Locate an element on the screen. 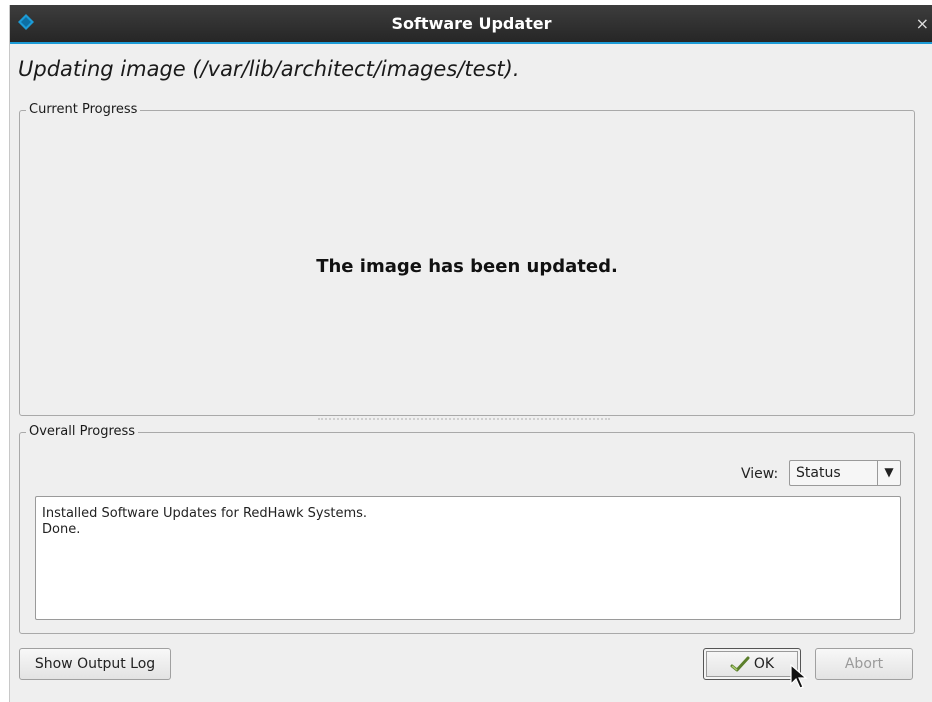  log-line: Done. is located at coordinates (61, 529).